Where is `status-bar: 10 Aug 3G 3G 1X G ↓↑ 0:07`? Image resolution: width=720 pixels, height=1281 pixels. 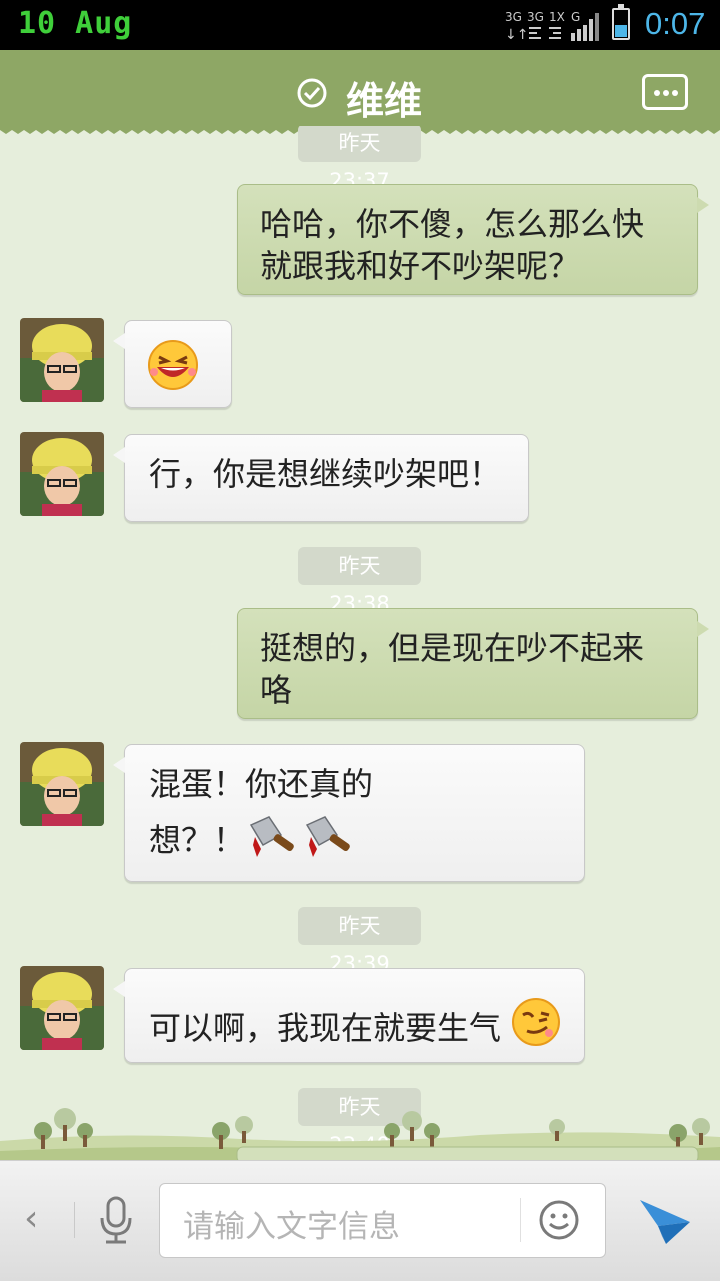
status-bar: 10 Aug 3G 3G 1X G ↓↑ 0:07 is located at coordinates (360, 25).